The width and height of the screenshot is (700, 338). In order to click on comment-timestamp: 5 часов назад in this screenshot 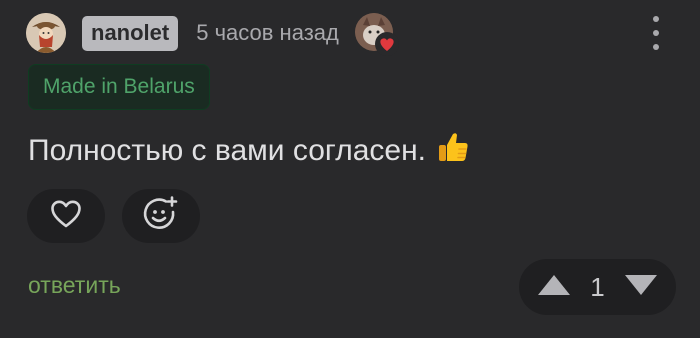, I will do `click(267, 32)`.